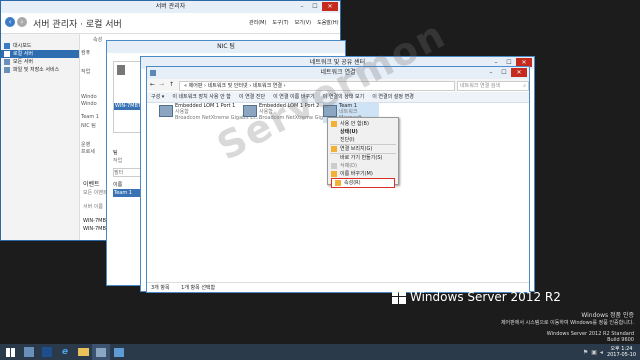  What do you see at coordinates (493, 86) in the screenshot?
I see `search-input: 네트워크 연결 검색 ⌕` at bounding box center [493, 86].